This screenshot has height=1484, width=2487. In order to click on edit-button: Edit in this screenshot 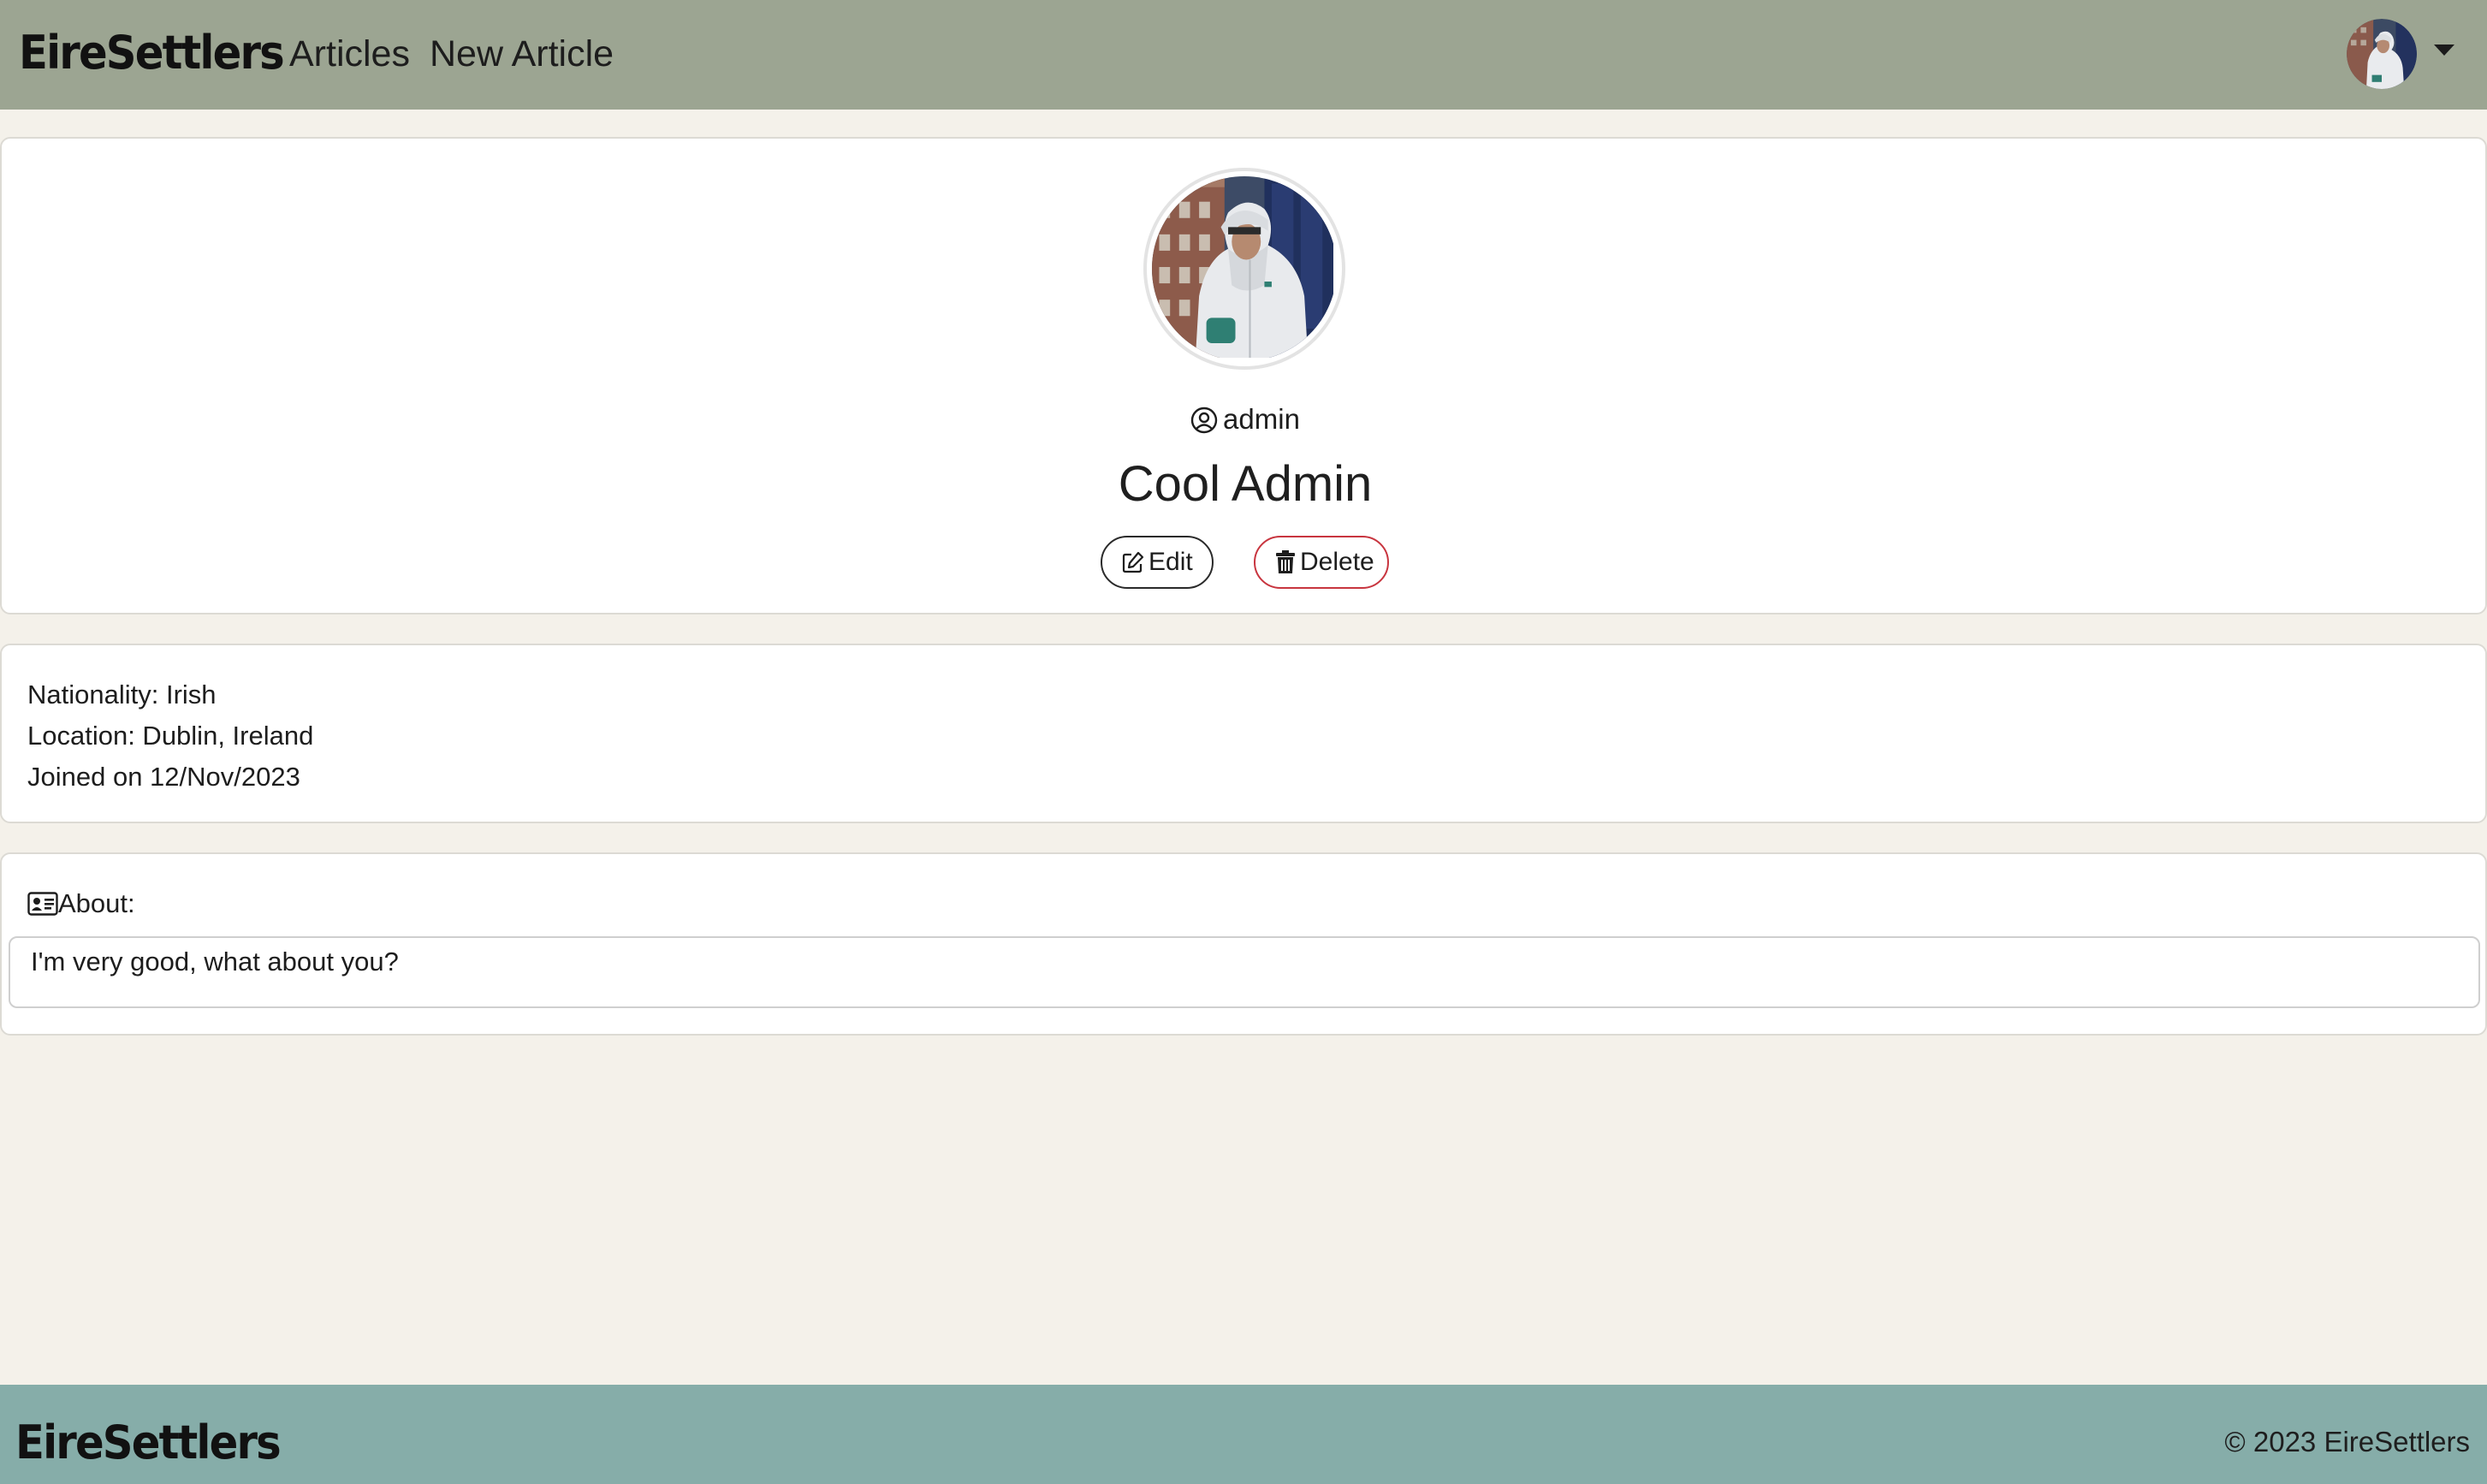, I will do `click(1158, 563)`.